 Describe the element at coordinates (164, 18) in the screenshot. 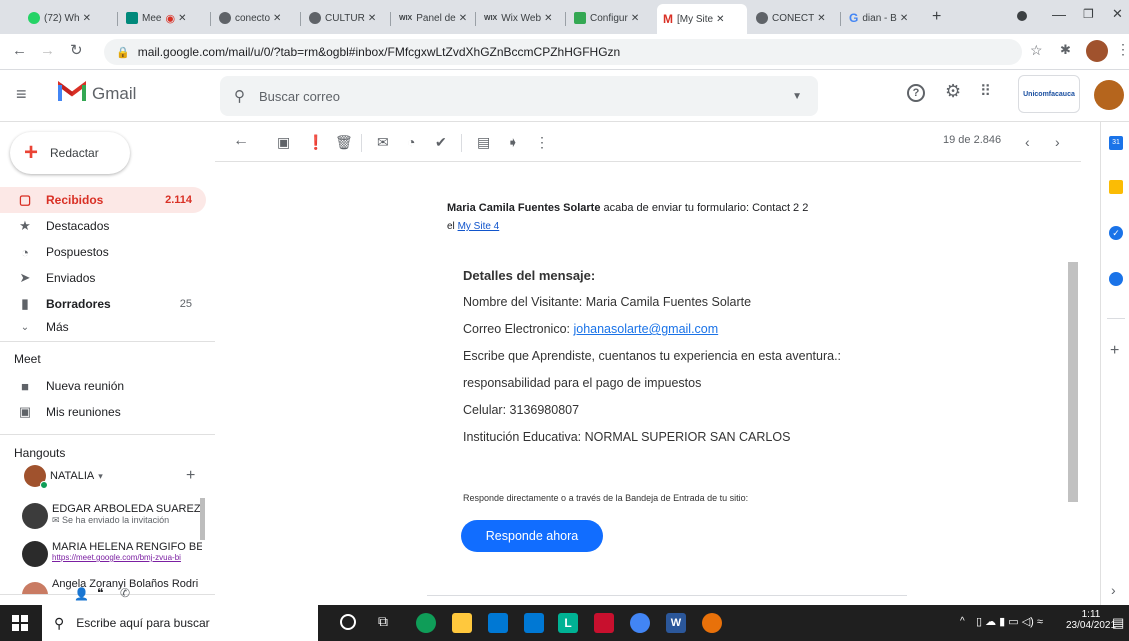

I see `browser-tab-meet: Mee ◉ ✕` at that location.